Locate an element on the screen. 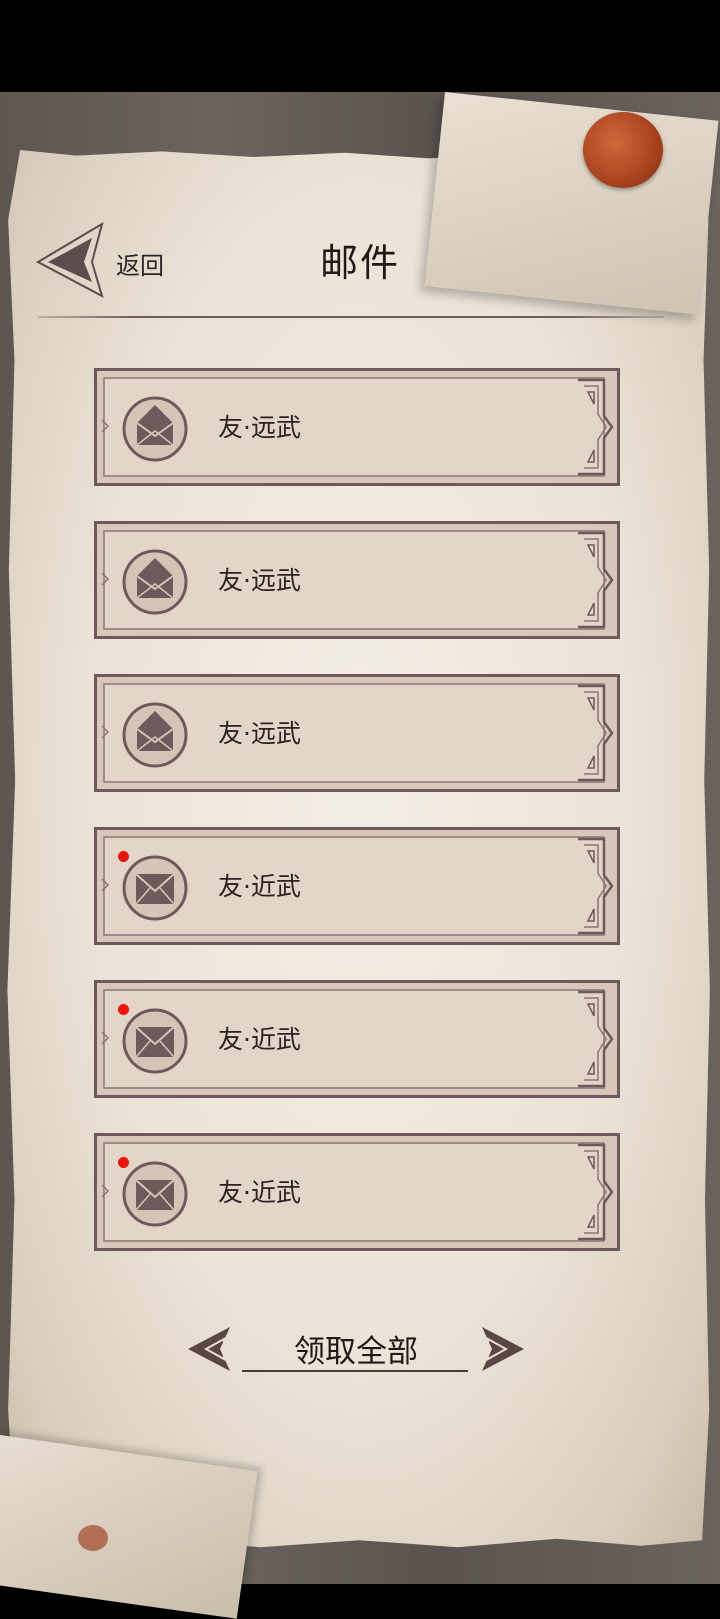 The image size is (720, 1619). claim-all-button: 领取全部 is located at coordinates (356, 1351).